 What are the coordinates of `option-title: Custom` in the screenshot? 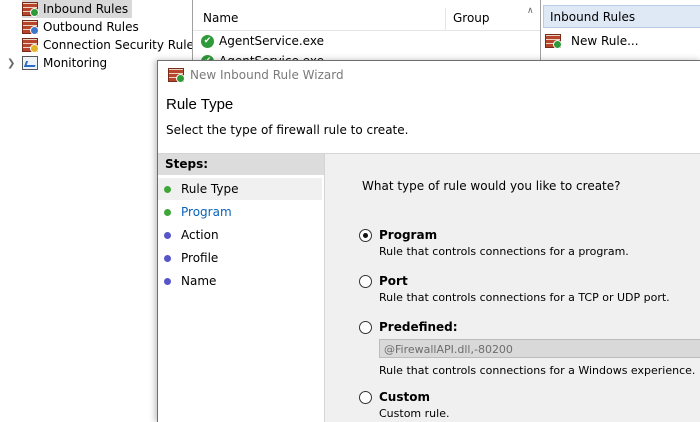 It's located at (404, 397).